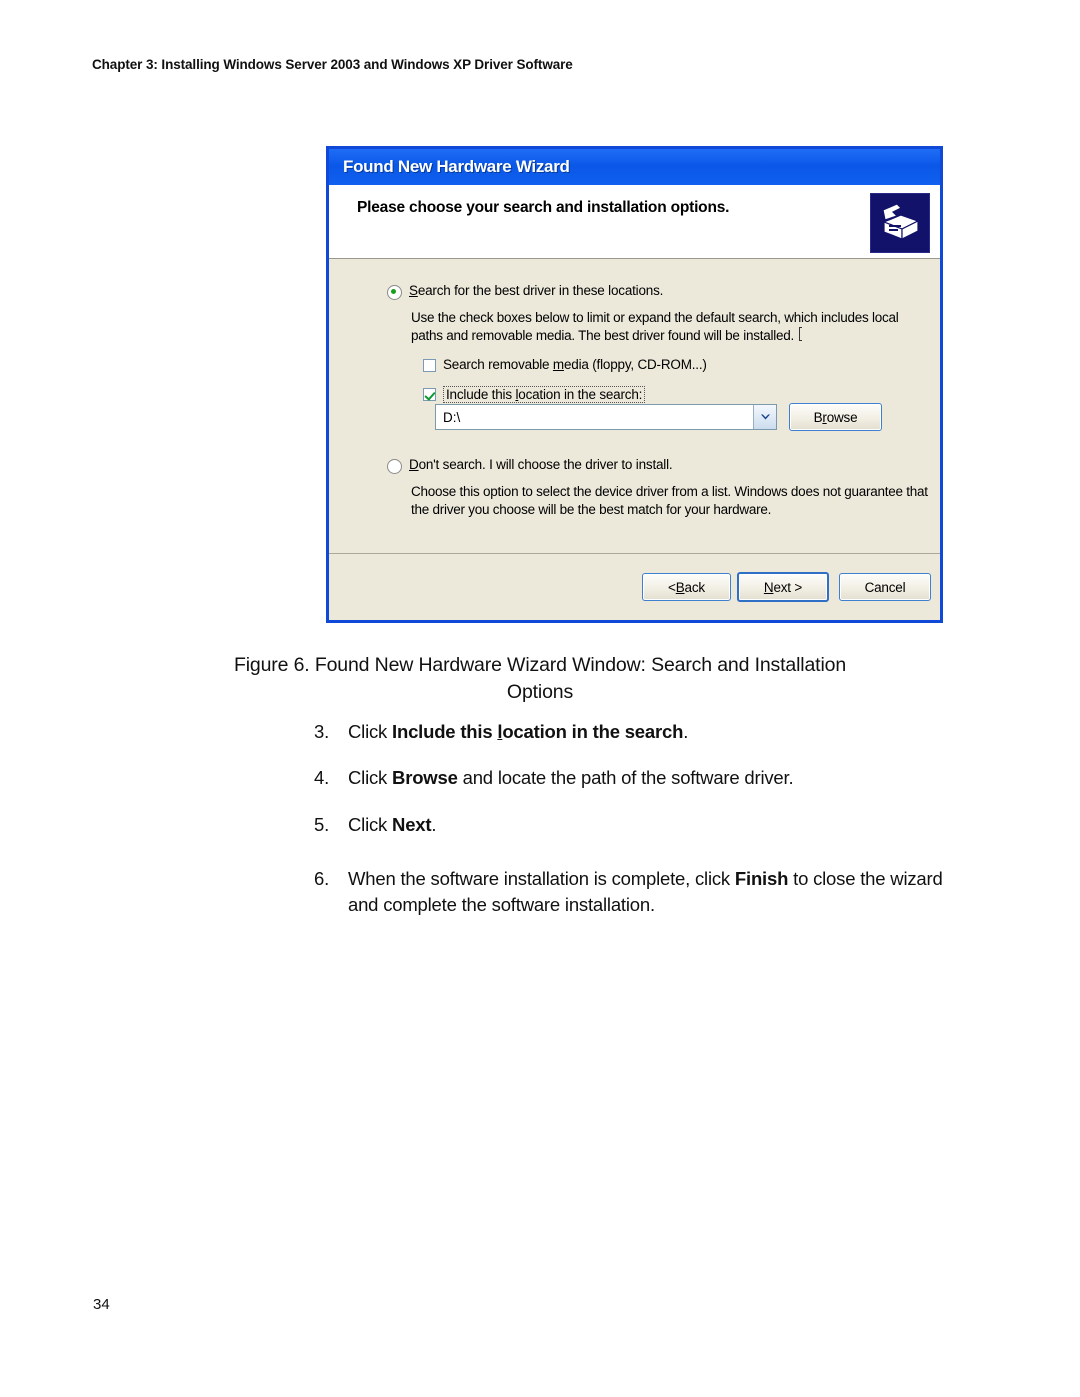  What do you see at coordinates (580, 394) in the screenshot?
I see `label-rest: ocation in the search:` at bounding box center [580, 394].